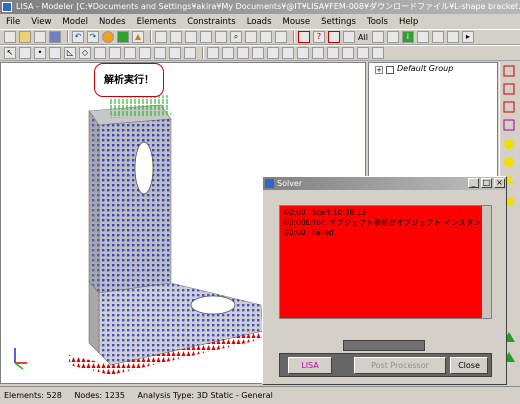 This screenshot has height=404, width=520. Describe the element at coordinates (408, 22) in the screenshot. I see `menu-help: Help` at that location.